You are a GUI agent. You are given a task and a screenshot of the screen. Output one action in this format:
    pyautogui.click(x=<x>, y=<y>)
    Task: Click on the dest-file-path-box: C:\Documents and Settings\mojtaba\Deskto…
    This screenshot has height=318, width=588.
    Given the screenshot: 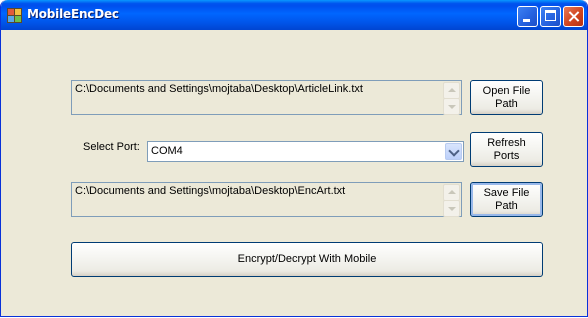 What is the action you would take?
    pyautogui.click(x=266, y=199)
    